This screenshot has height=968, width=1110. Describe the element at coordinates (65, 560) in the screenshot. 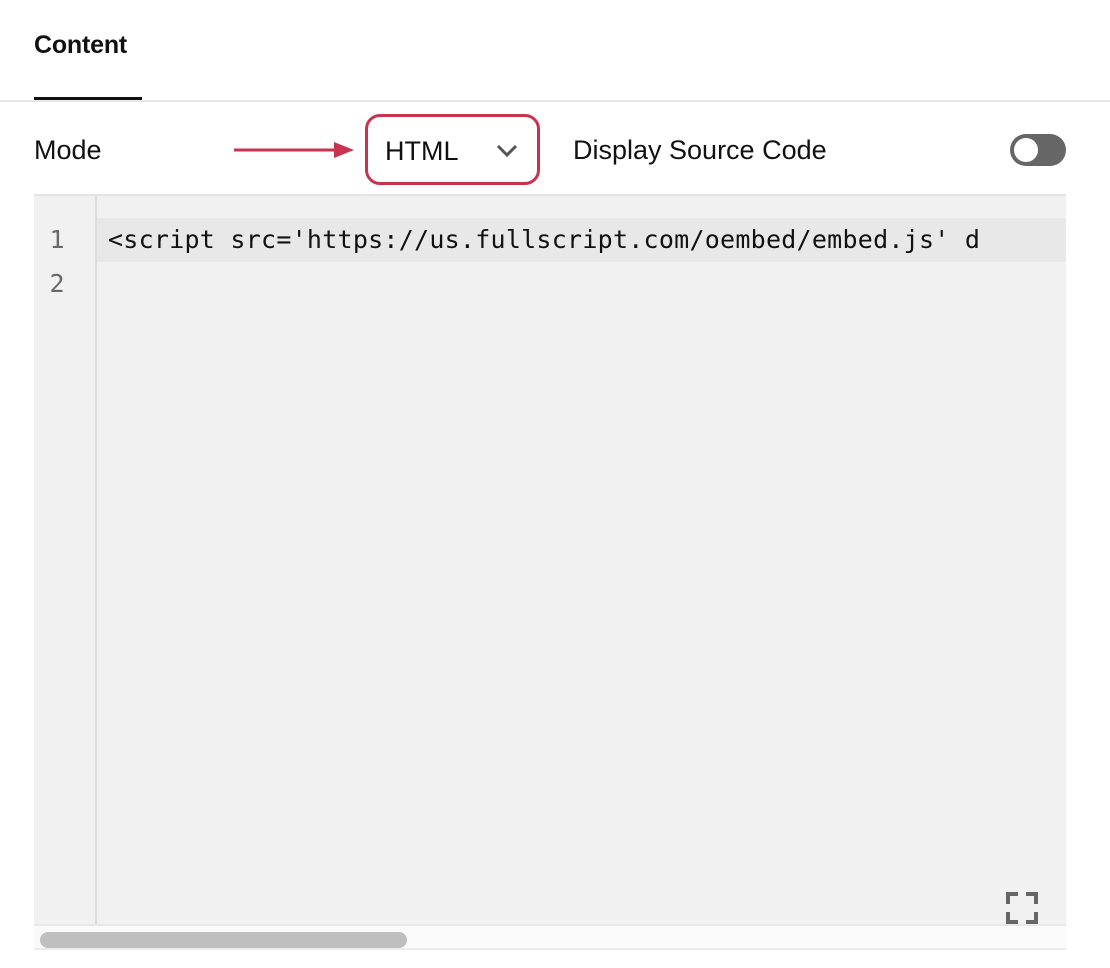

I see `line-number-gutter` at that location.